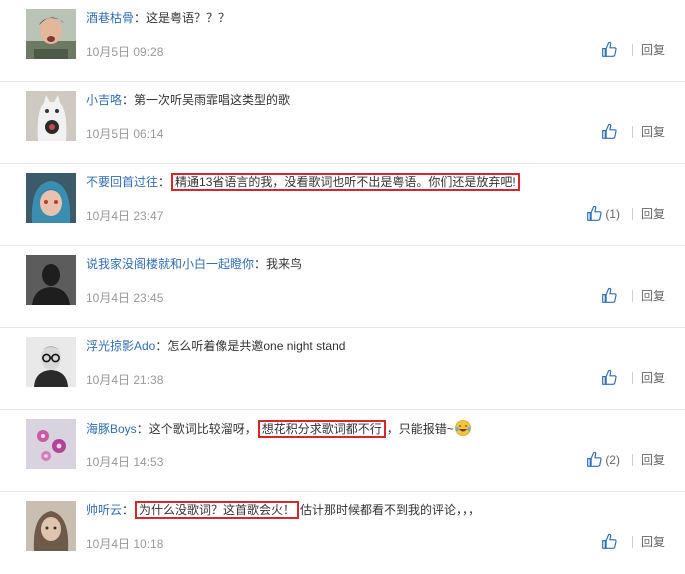 This screenshot has width=685, height=574. I want to click on username-link: 不要回首过往, so click(122, 182).